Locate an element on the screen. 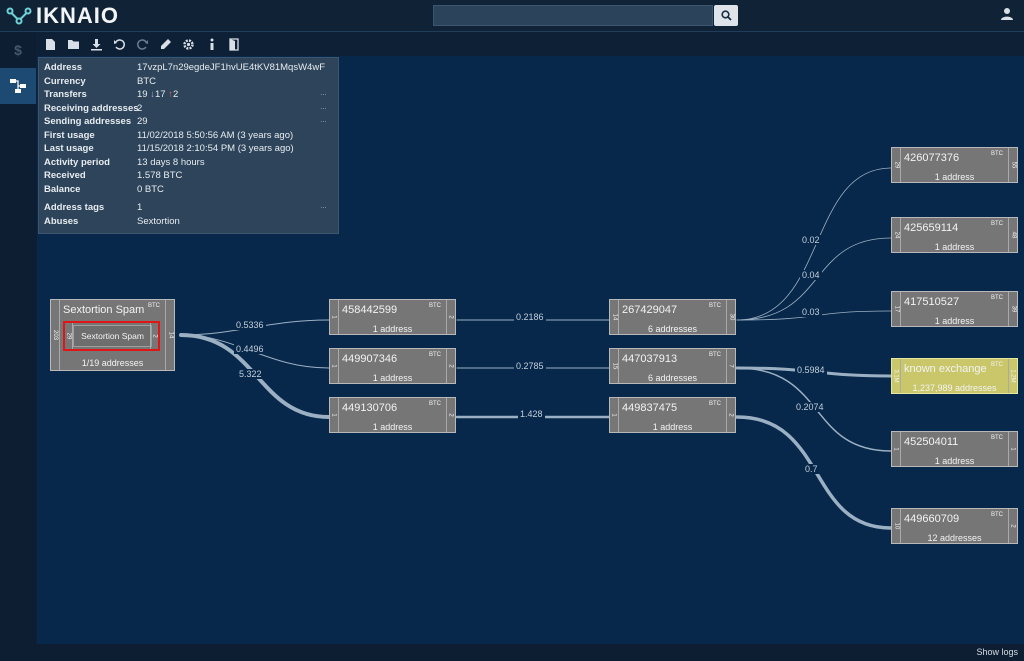 This screenshot has width=1024, height=661. info-label: Currency is located at coordinates (65, 81).